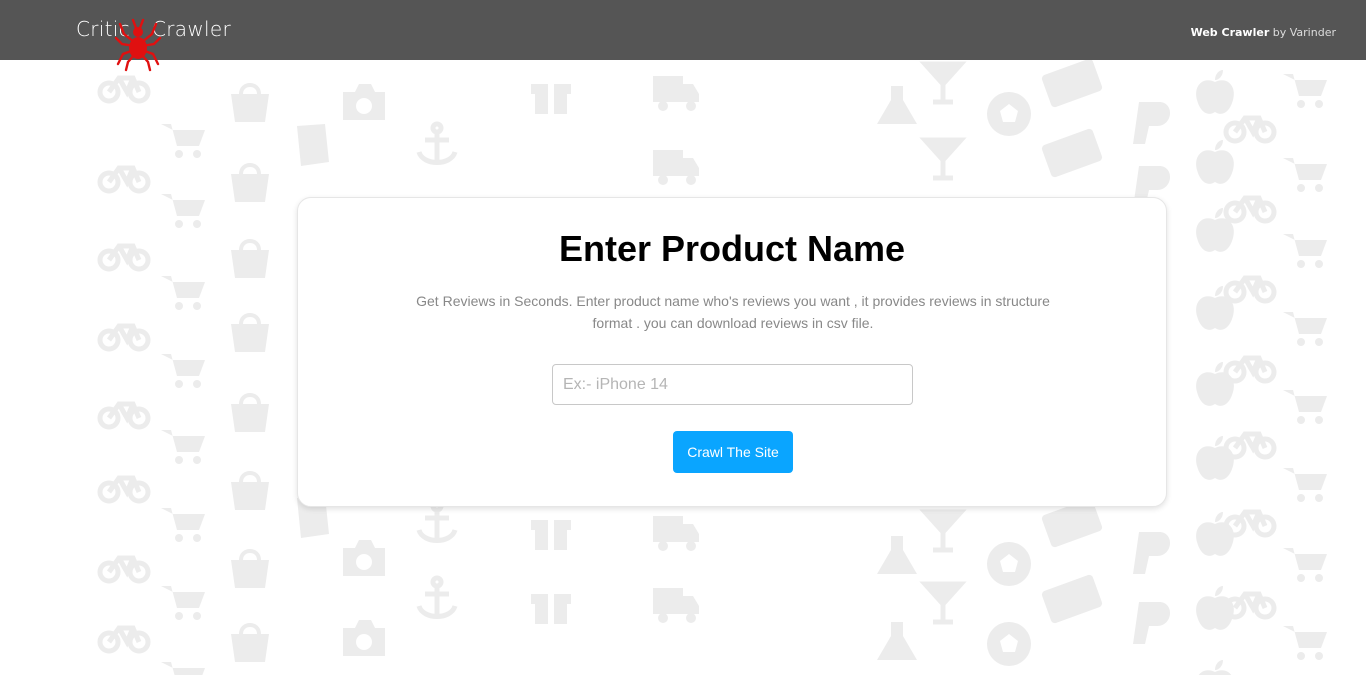 The image size is (1366, 675). Describe the element at coordinates (1230, 32) in the screenshot. I see `nav-credit-title: Web Crawler` at that location.